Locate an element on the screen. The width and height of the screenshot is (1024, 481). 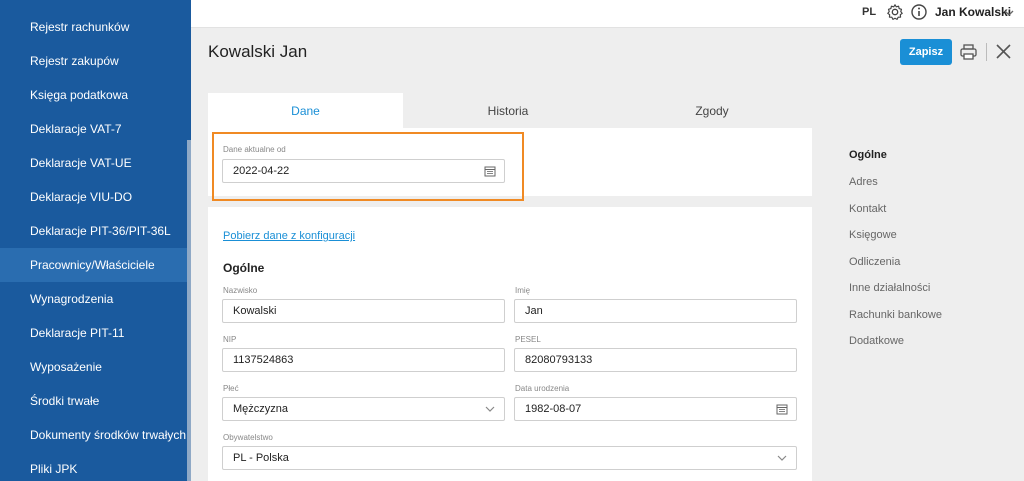
sidebar-item-rejestr-zakupow: Rejestr zakupów is located at coordinates (93, 61).